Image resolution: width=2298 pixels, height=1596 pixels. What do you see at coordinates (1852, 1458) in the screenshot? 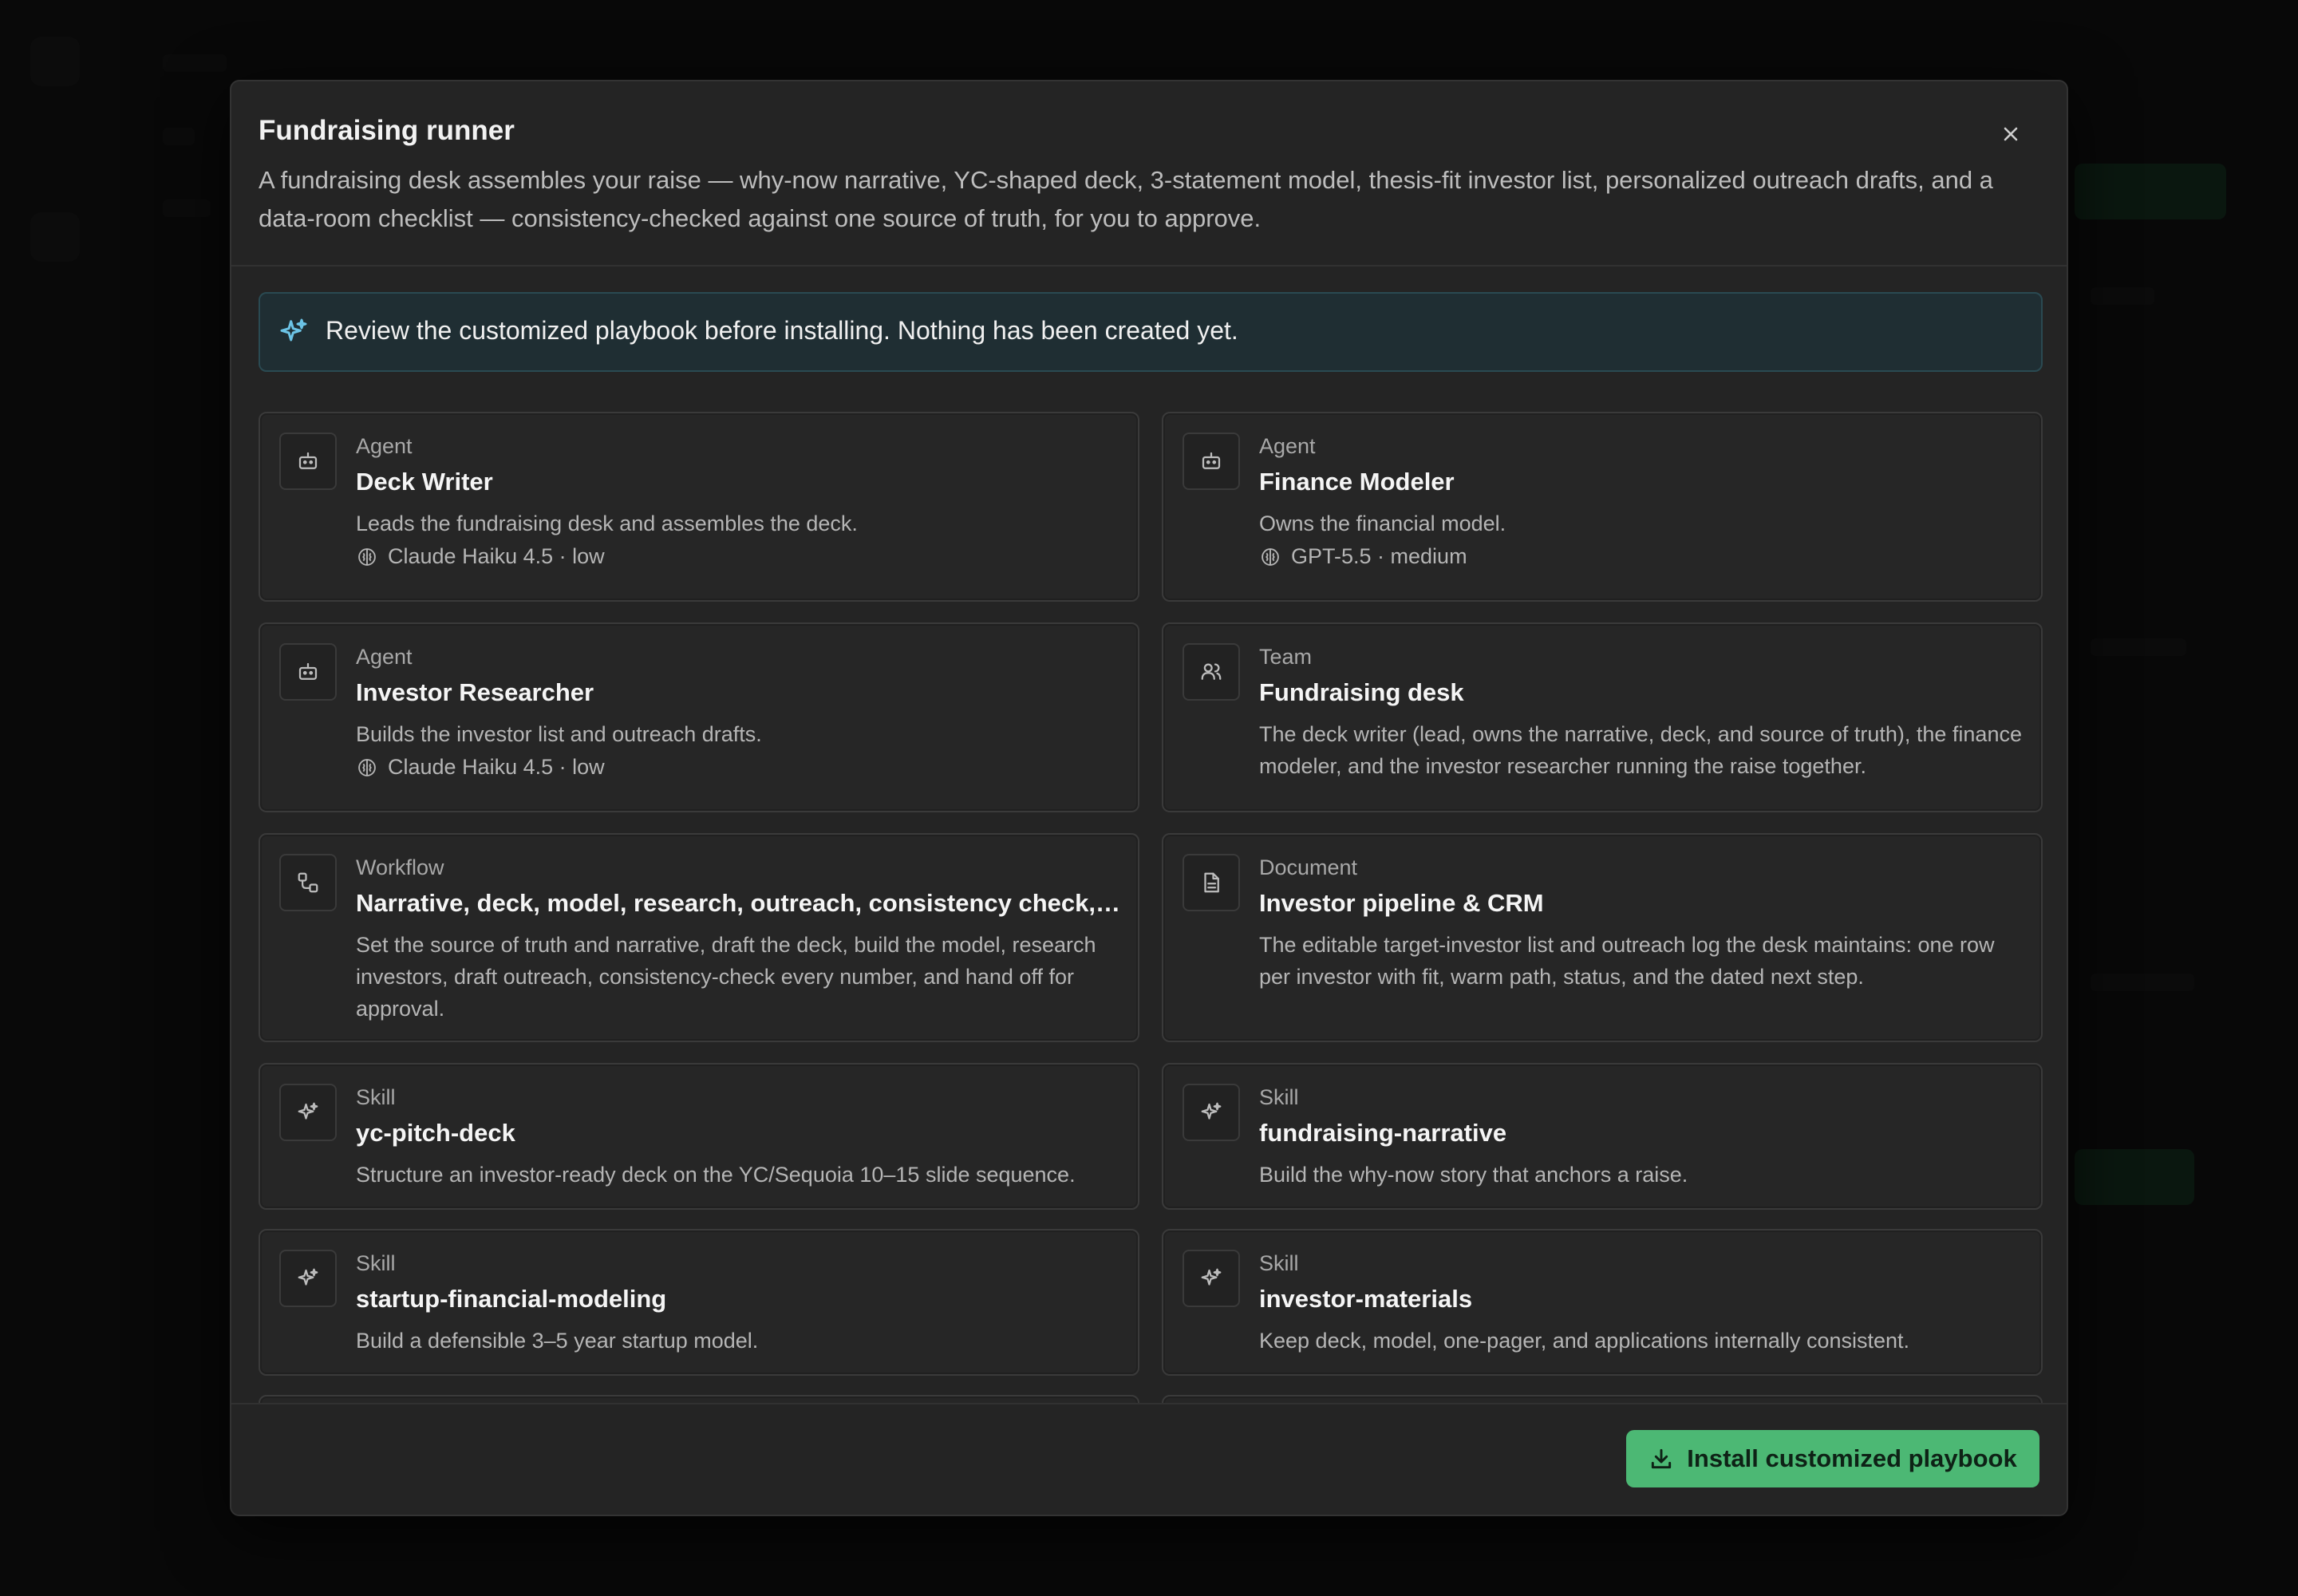
I see `install-label: Install customized playbook` at bounding box center [1852, 1458].